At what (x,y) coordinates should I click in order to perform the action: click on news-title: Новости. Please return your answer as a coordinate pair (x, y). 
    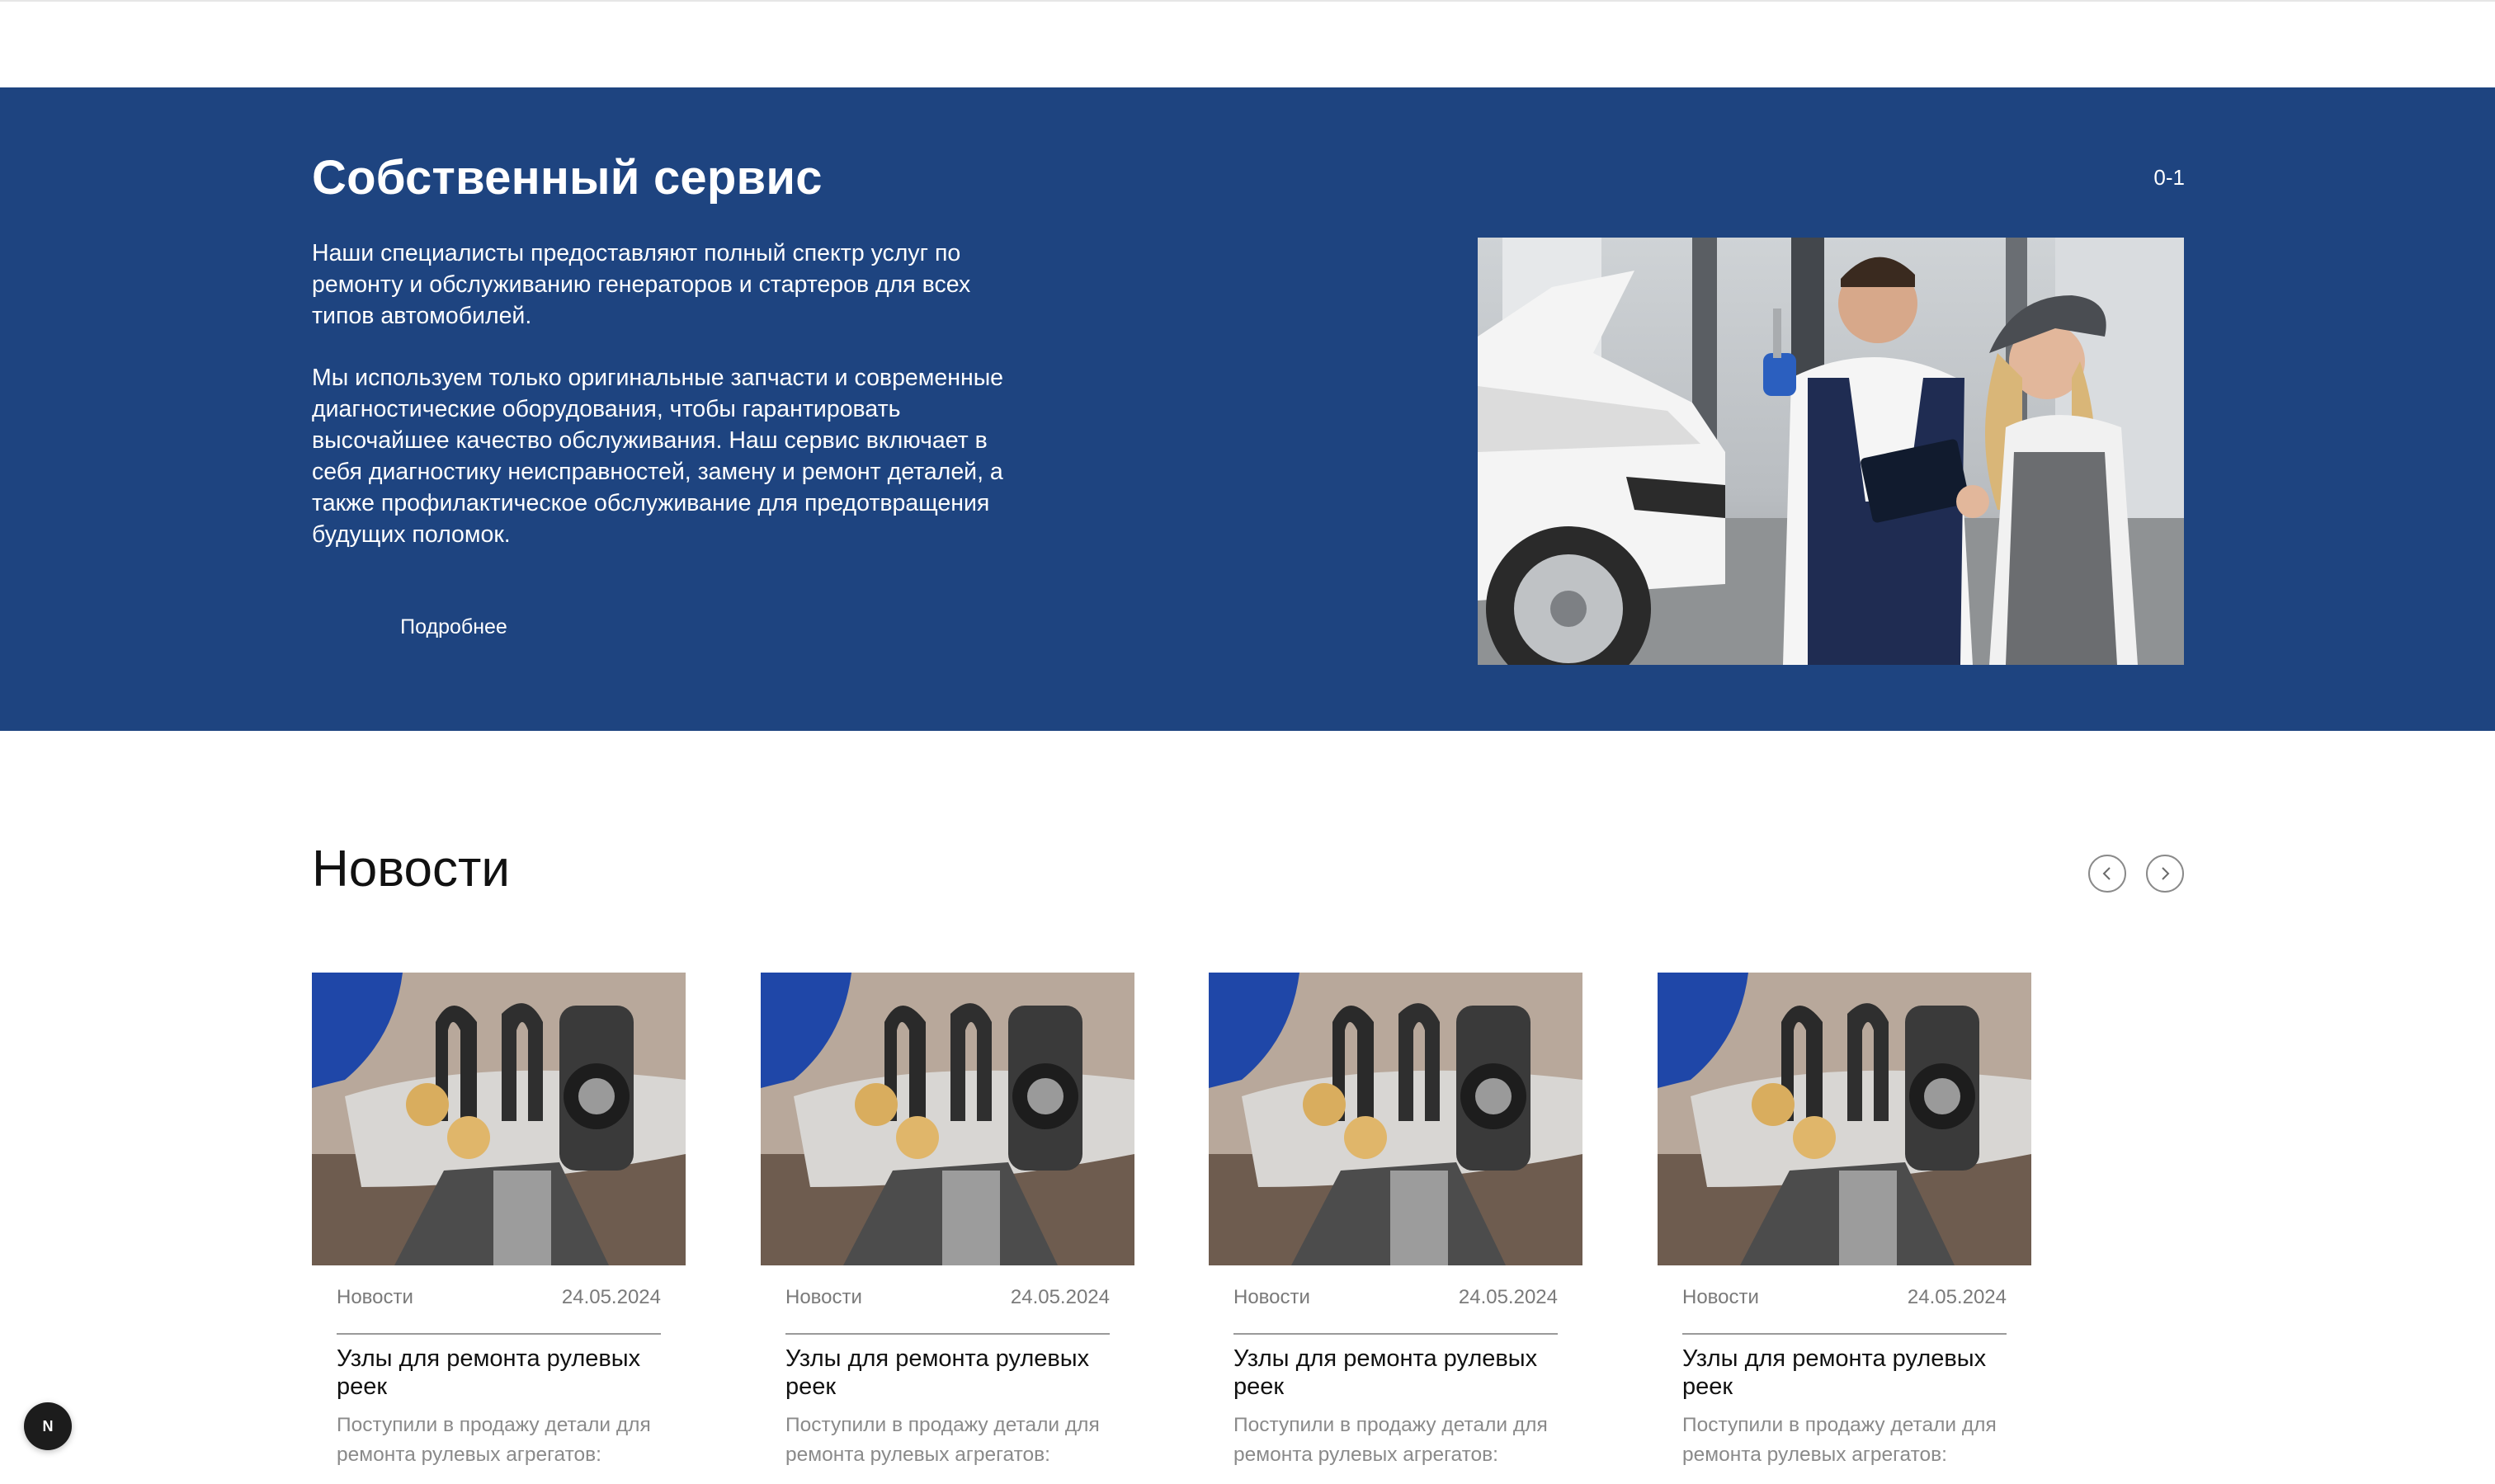
    Looking at the image, I should click on (411, 869).